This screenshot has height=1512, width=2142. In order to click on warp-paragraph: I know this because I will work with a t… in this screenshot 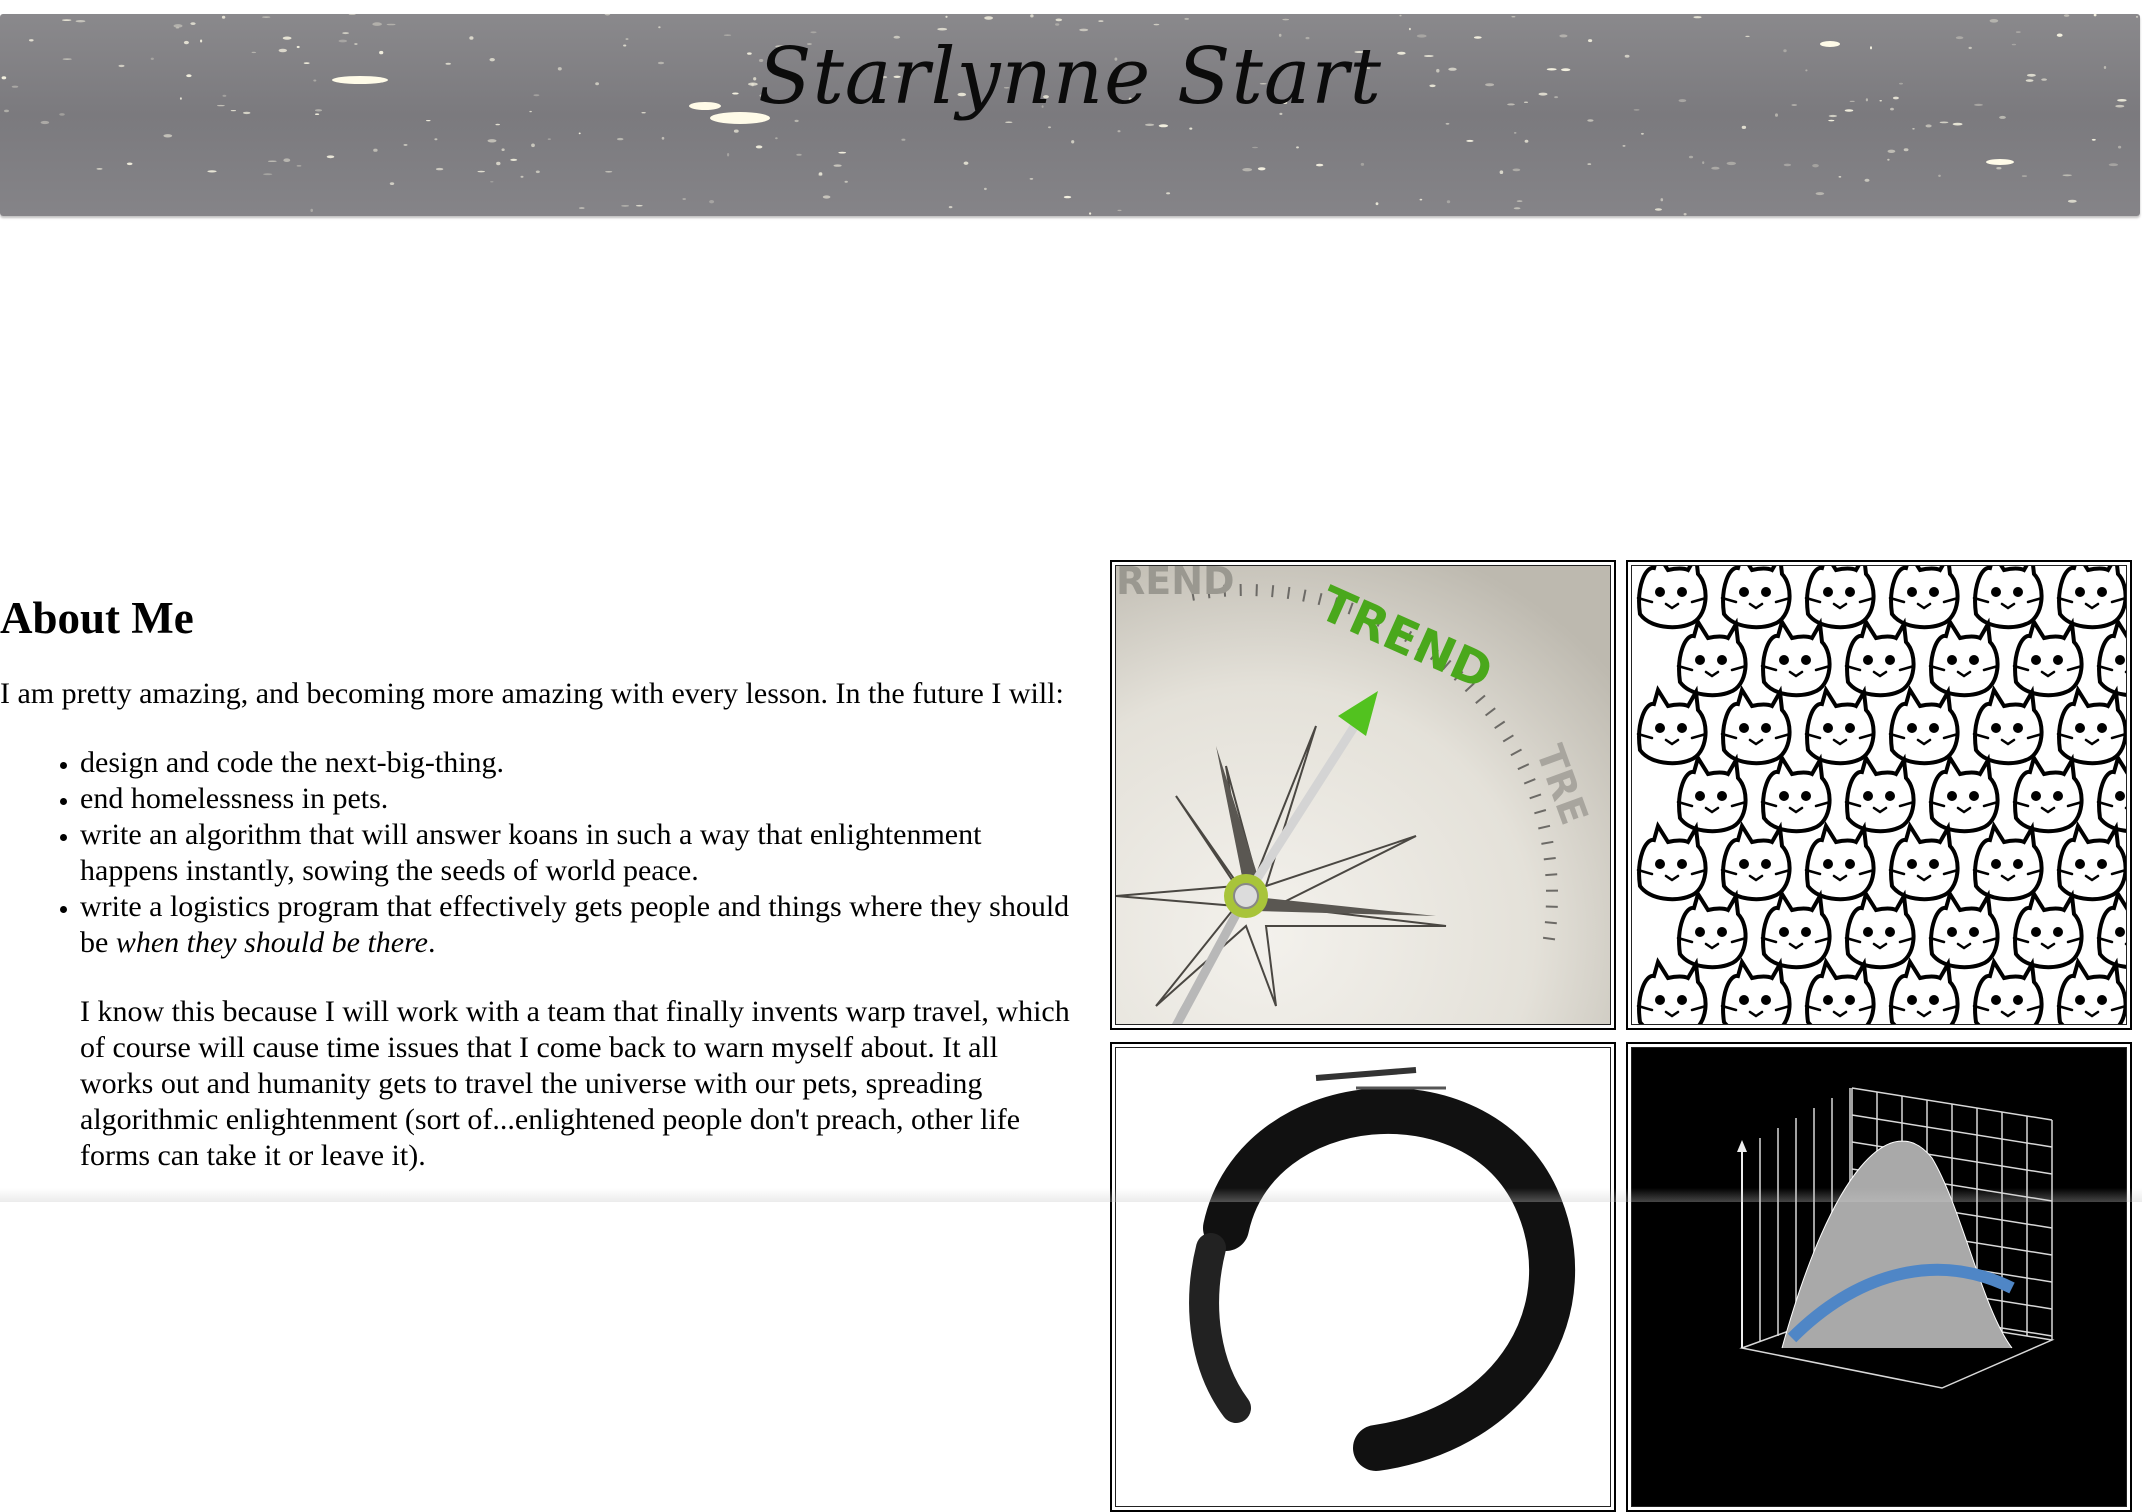, I will do `click(575, 1084)`.